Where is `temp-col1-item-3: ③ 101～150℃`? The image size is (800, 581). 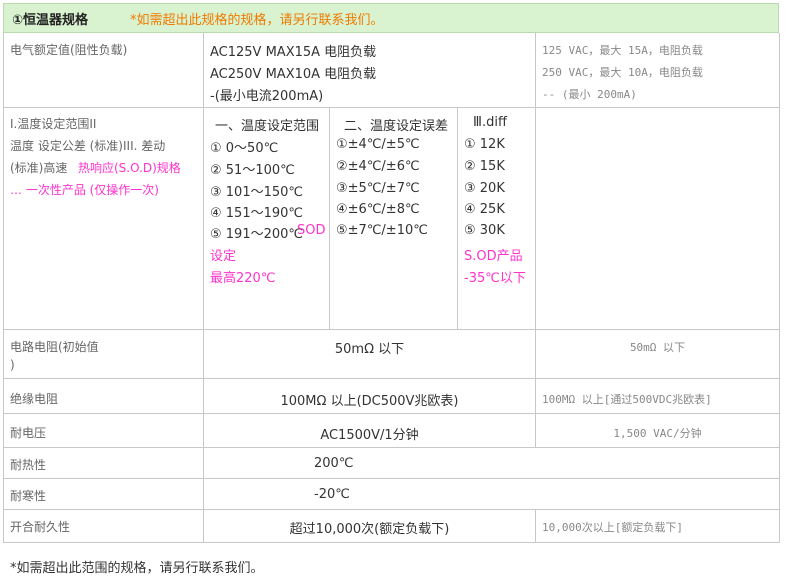 temp-col1-item-3: ③ 101～150℃ is located at coordinates (257, 192).